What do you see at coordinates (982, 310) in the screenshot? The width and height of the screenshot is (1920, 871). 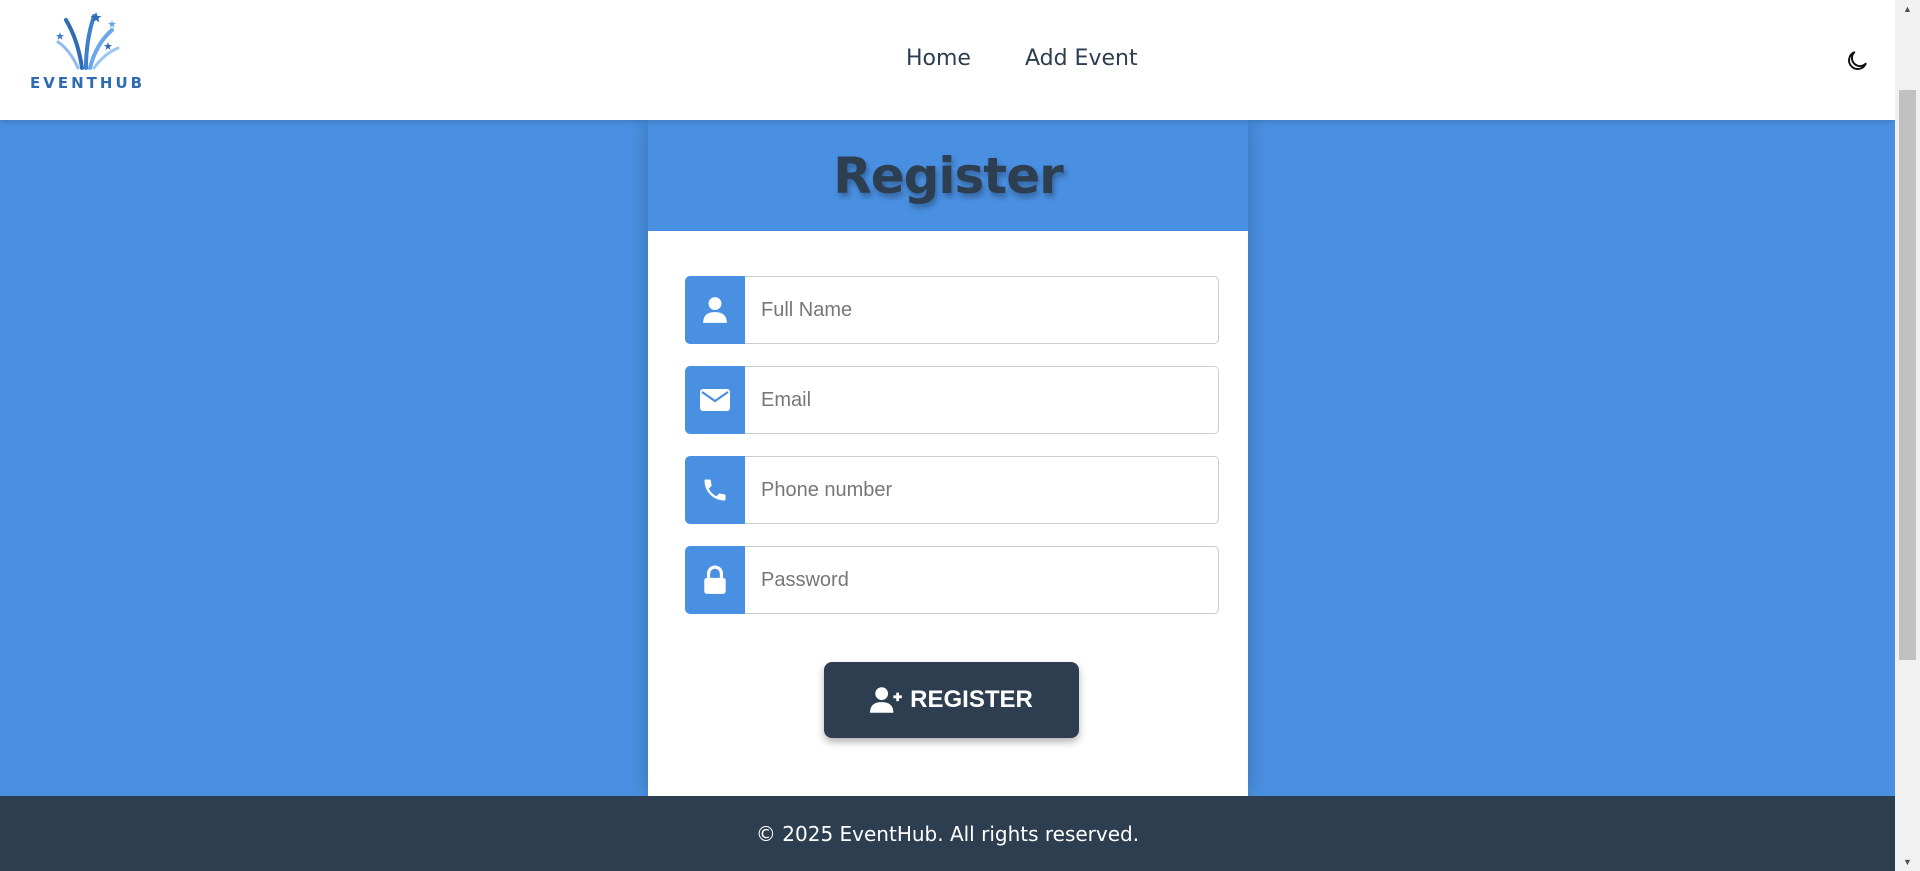 I see `full-name-input` at bounding box center [982, 310].